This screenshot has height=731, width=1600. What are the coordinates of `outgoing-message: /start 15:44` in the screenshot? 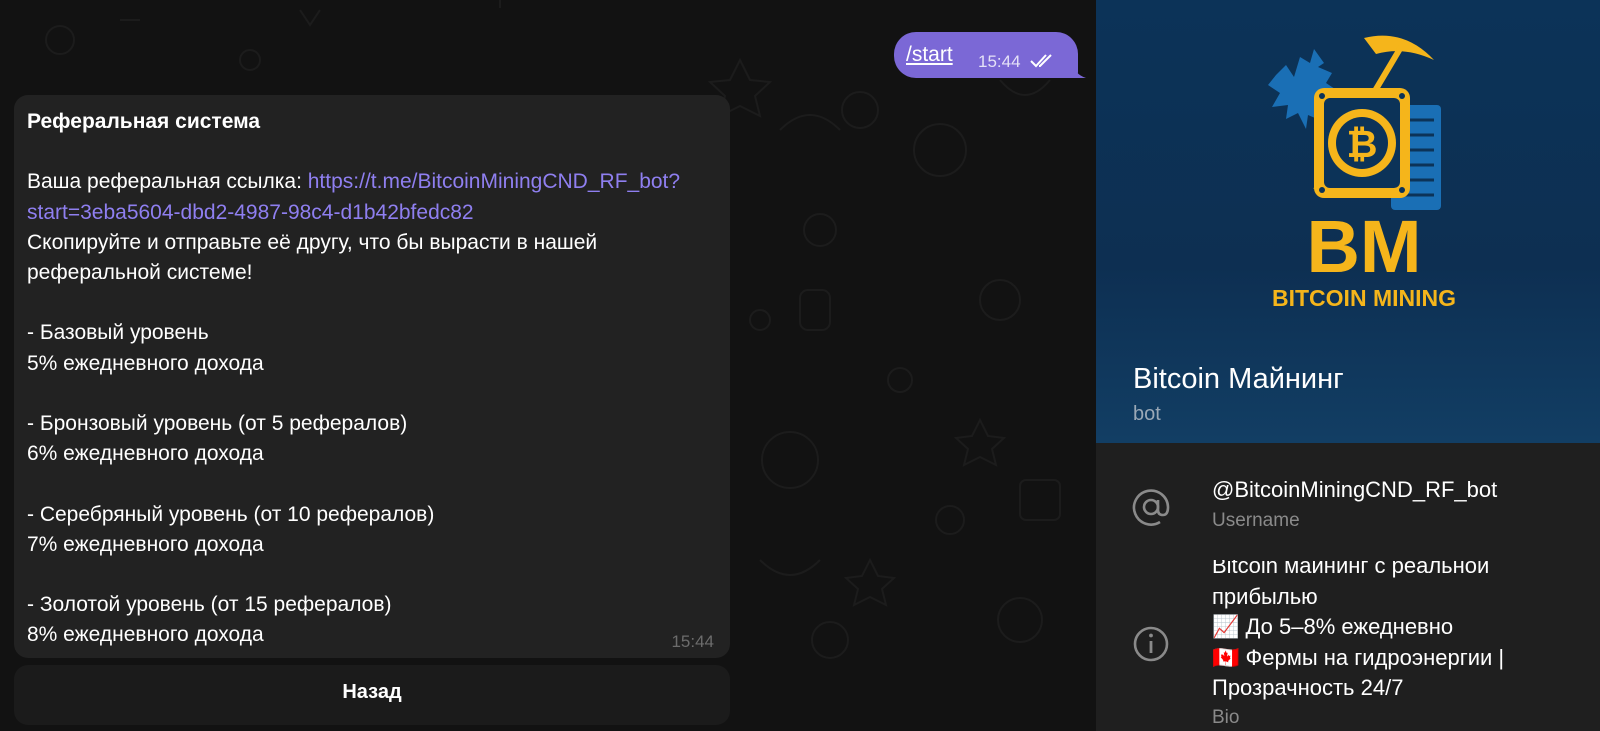 It's located at (990, 55).